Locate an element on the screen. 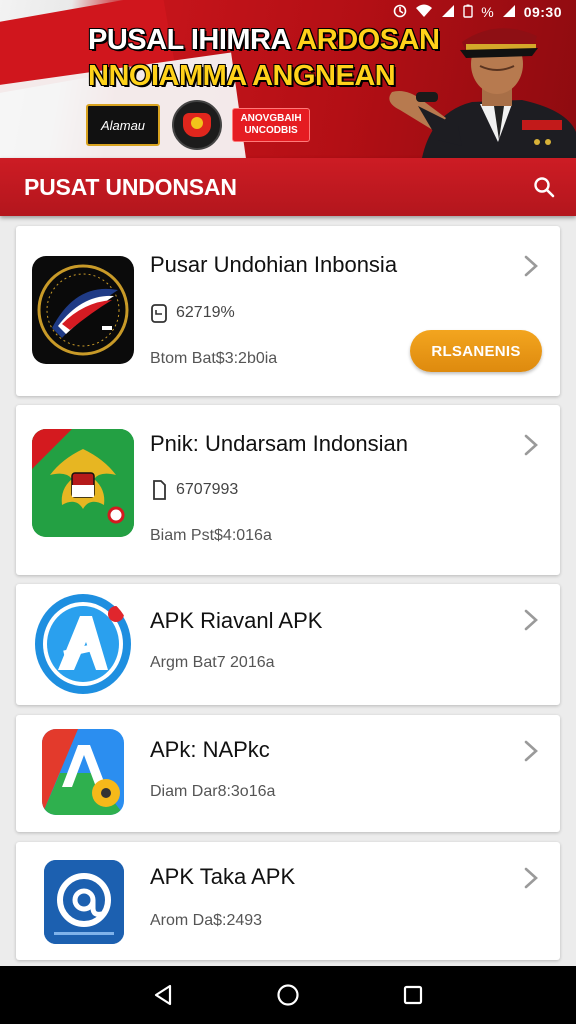  battery-text: % is located at coordinates (487, 12).